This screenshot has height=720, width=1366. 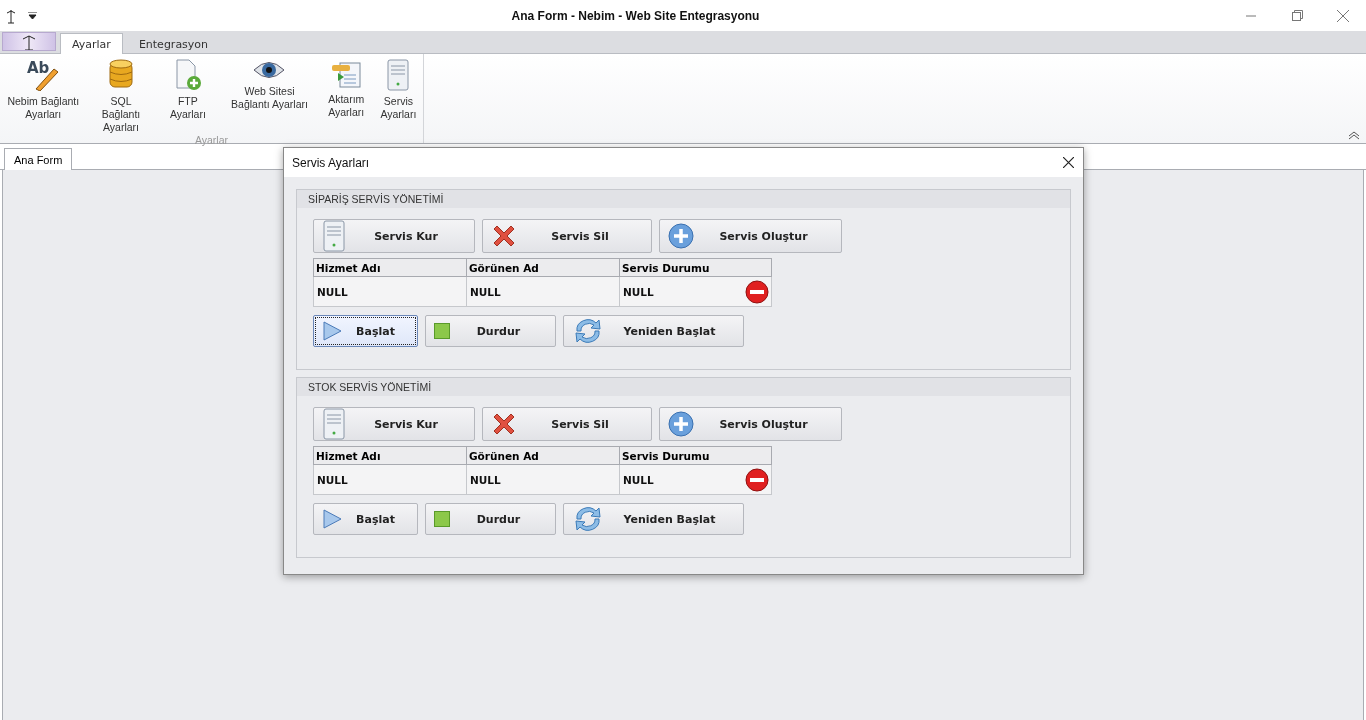 What do you see at coordinates (269, 70) in the screenshot?
I see `eye-icon` at bounding box center [269, 70].